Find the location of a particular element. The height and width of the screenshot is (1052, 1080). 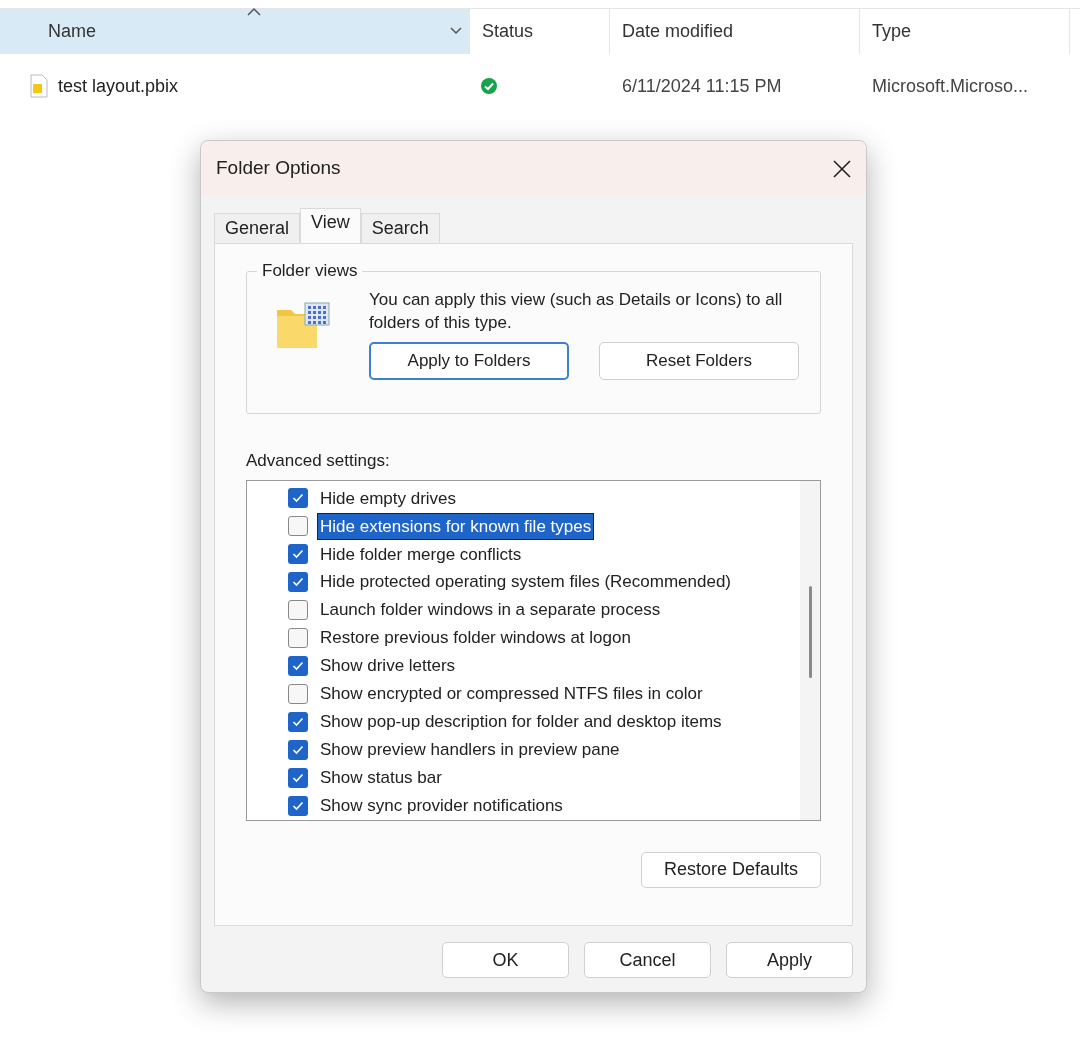

restore-defaults-button: Restore Defaults is located at coordinates (731, 869).